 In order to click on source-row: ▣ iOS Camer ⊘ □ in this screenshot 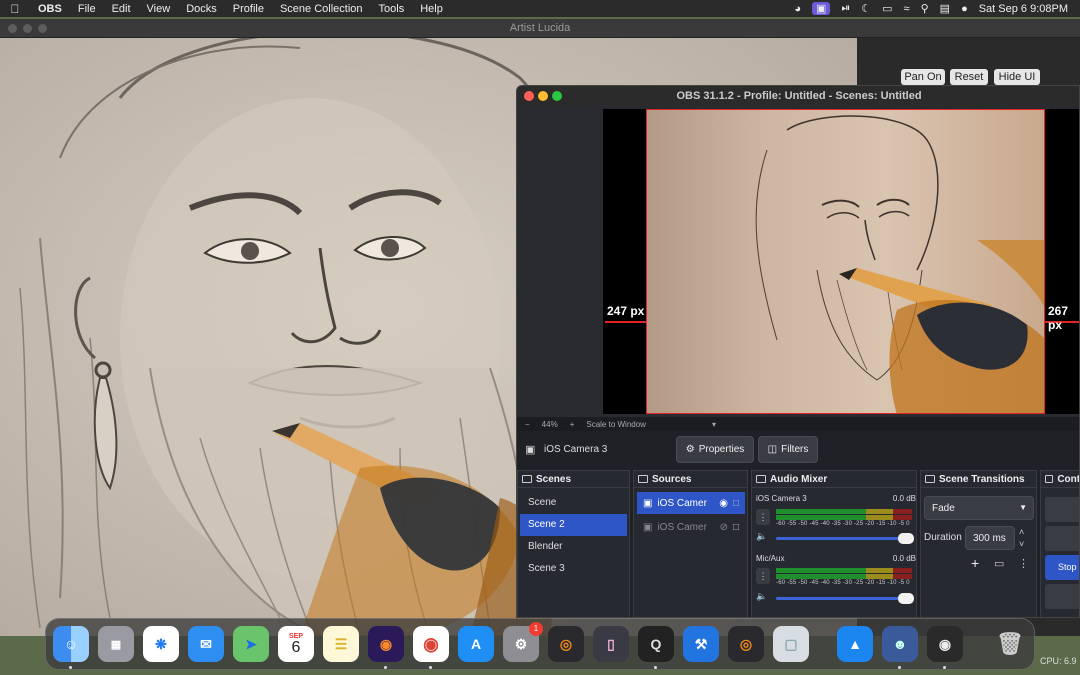, I will do `click(691, 527)`.